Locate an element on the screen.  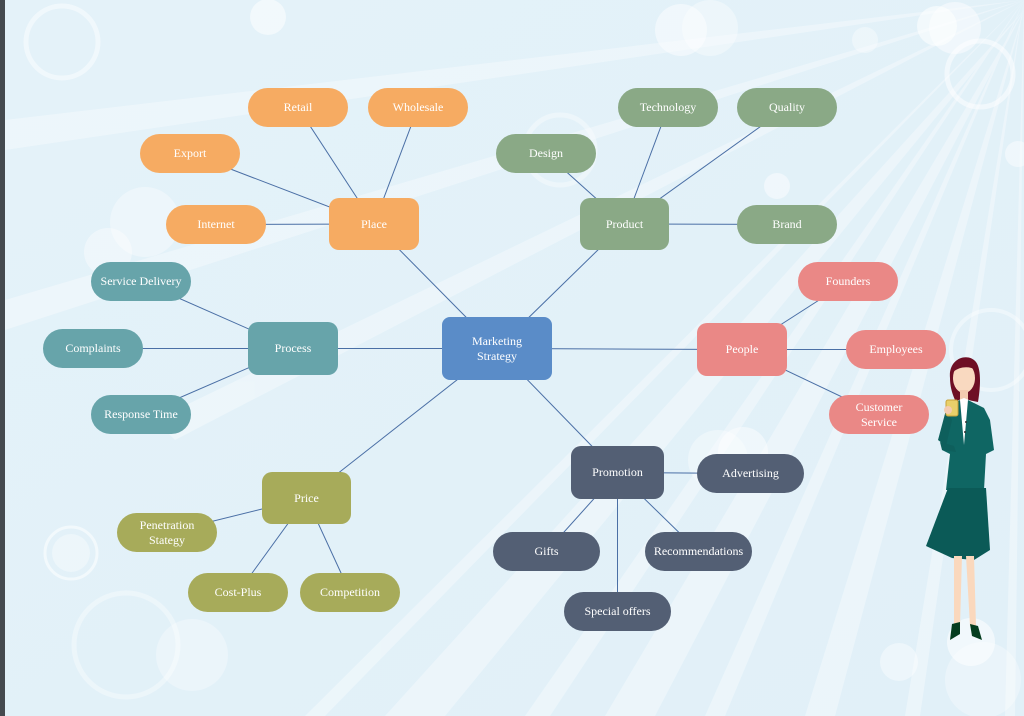
branch-node-promotion: Promotion is located at coordinates (617, 472).